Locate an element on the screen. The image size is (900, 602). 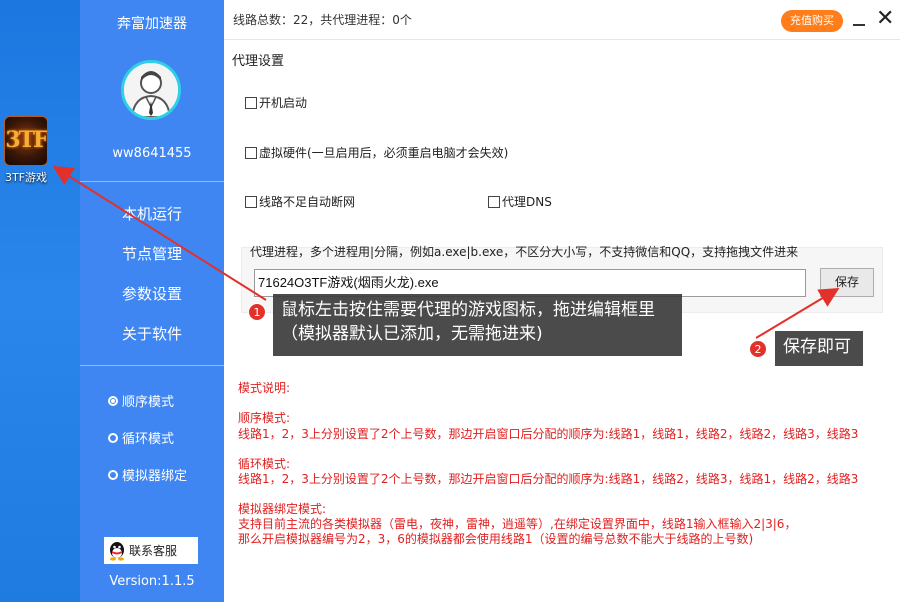
contact-service-button: 联系客服 is located at coordinates (151, 550).